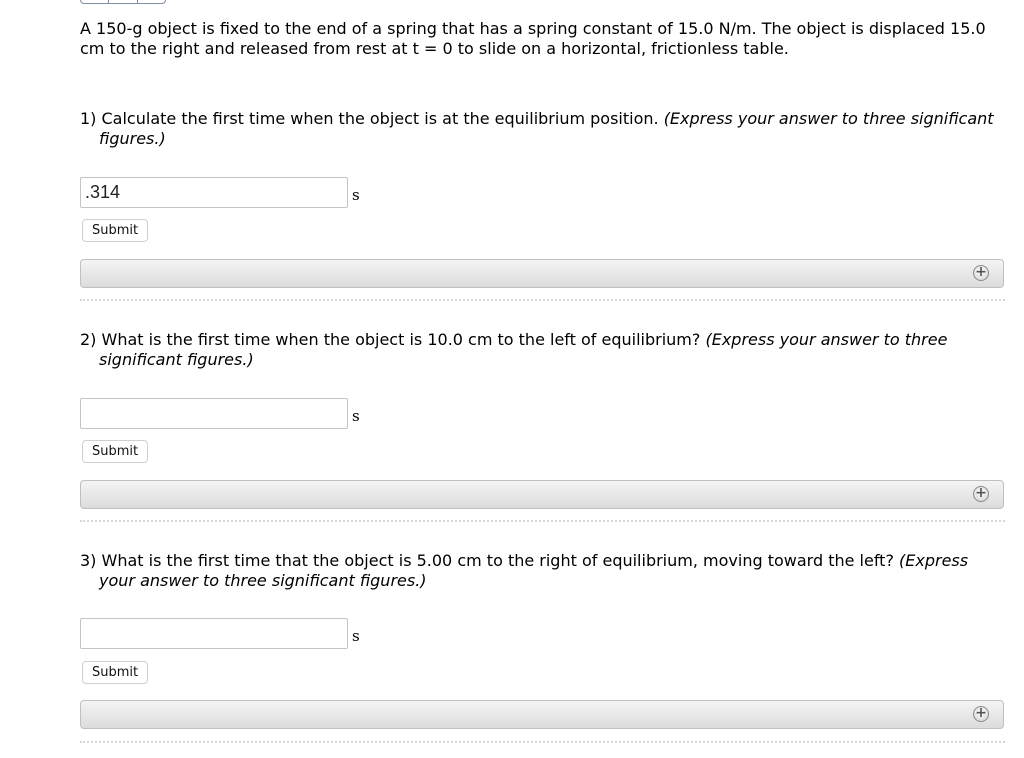 This screenshot has height=758, width=1024. What do you see at coordinates (115, 230) in the screenshot?
I see `question-1-submit-button: Submit` at bounding box center [115, 230].